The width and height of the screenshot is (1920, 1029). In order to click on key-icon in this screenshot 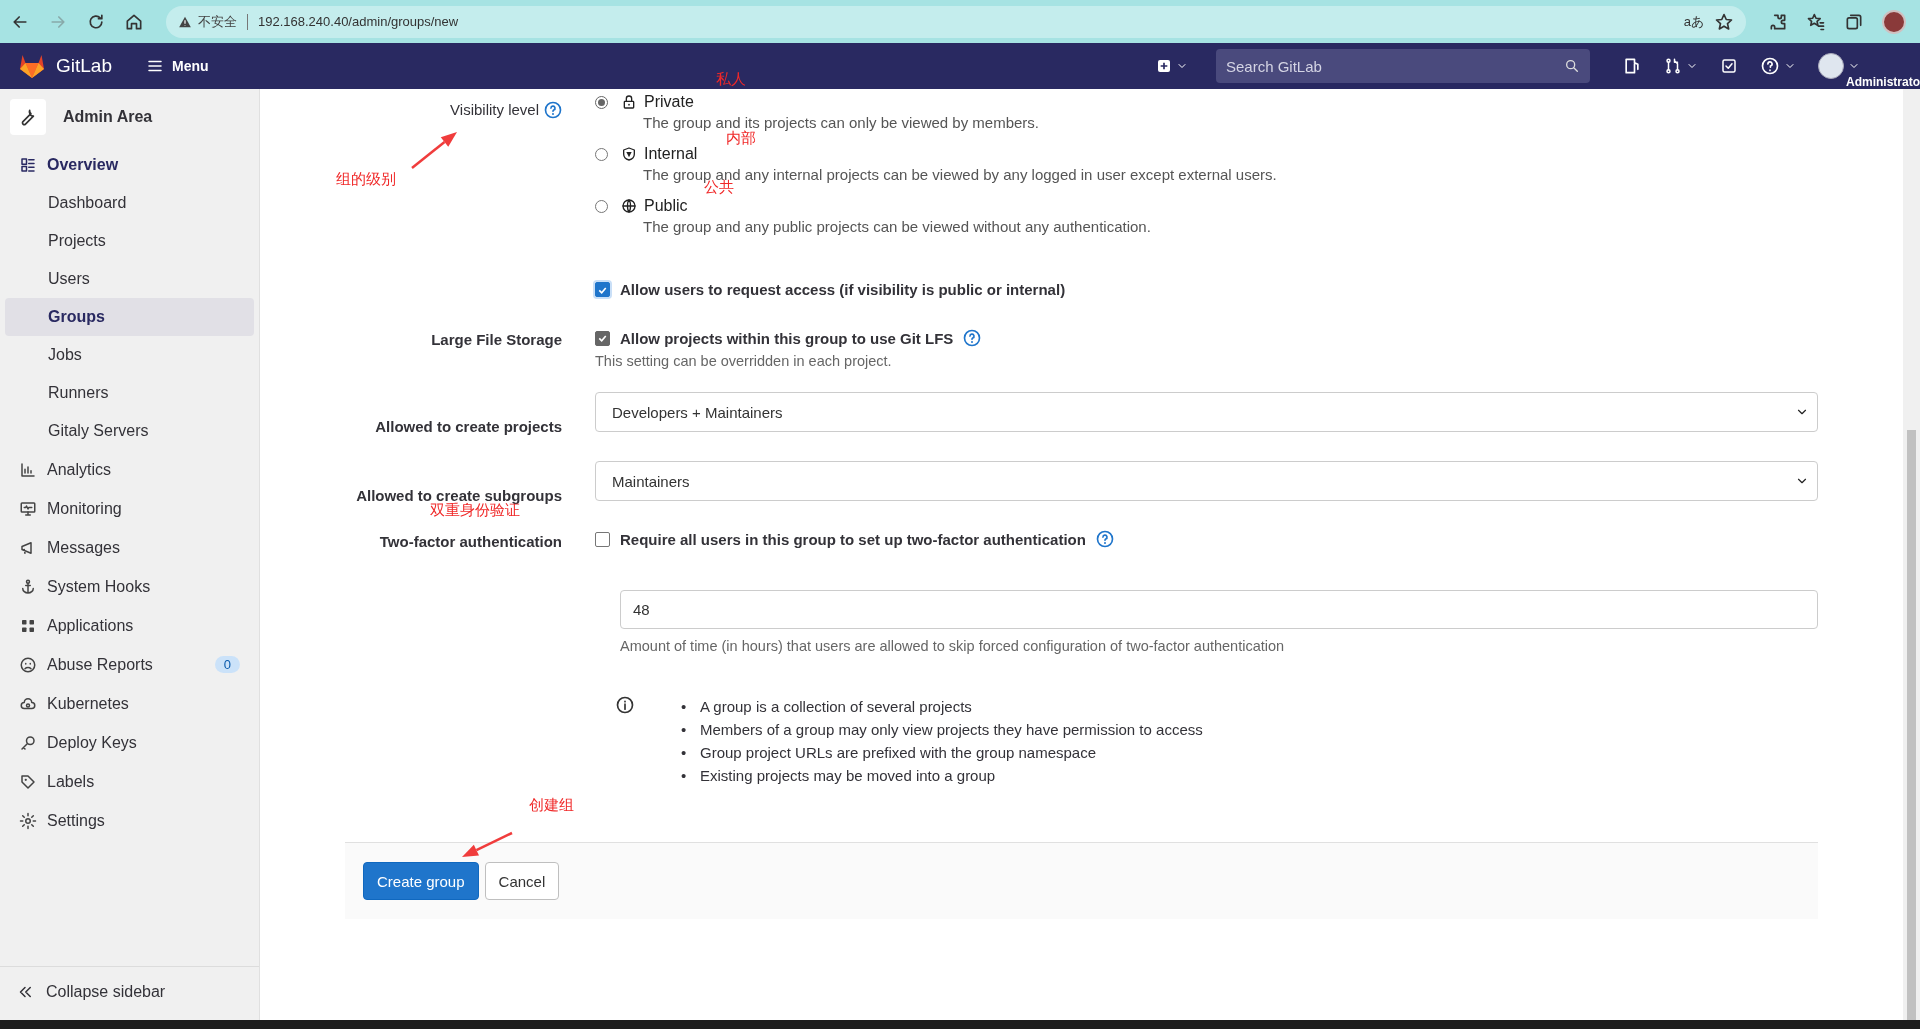, I will do `click(28, 742)`.